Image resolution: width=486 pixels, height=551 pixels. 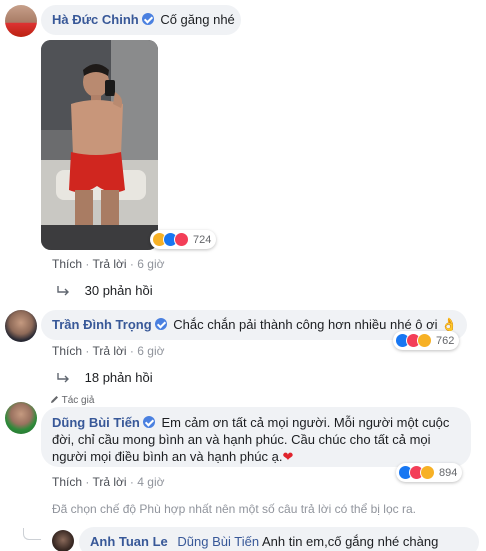 I want to click on reactions-summary: 724, so click(x=183, y=239).